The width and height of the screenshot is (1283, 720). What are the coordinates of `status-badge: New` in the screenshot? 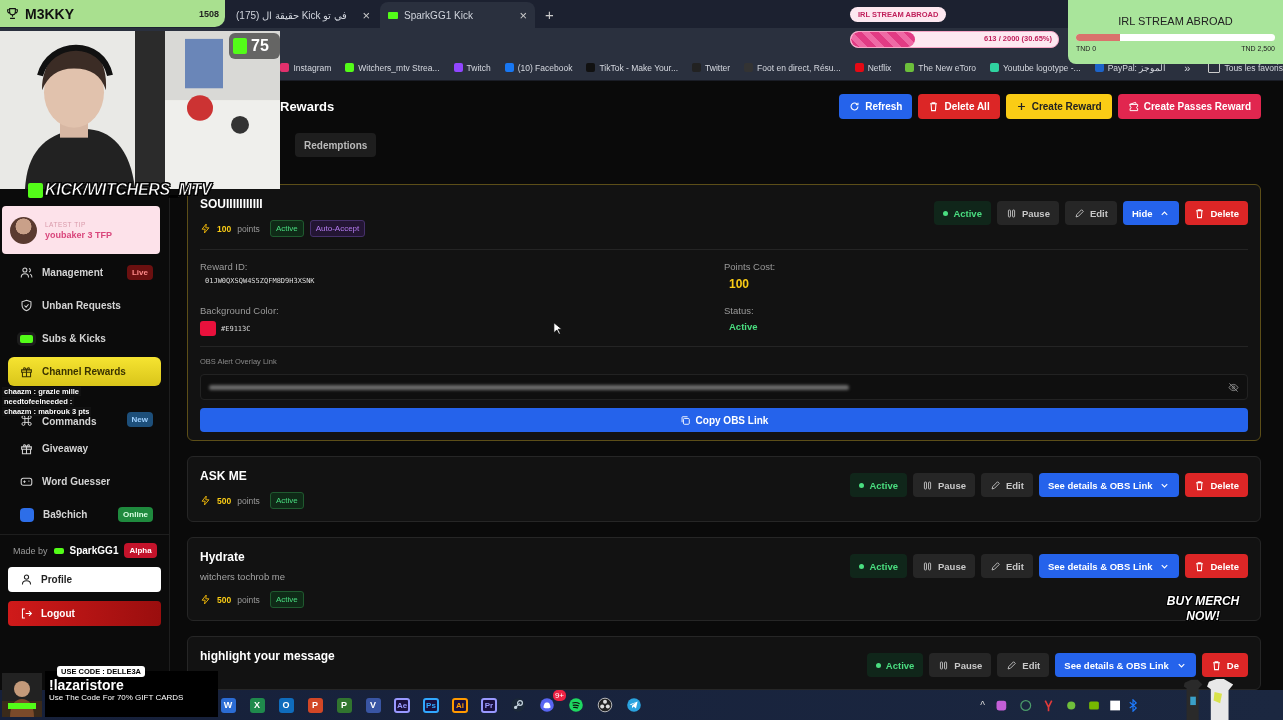 It's located at (139, 419).